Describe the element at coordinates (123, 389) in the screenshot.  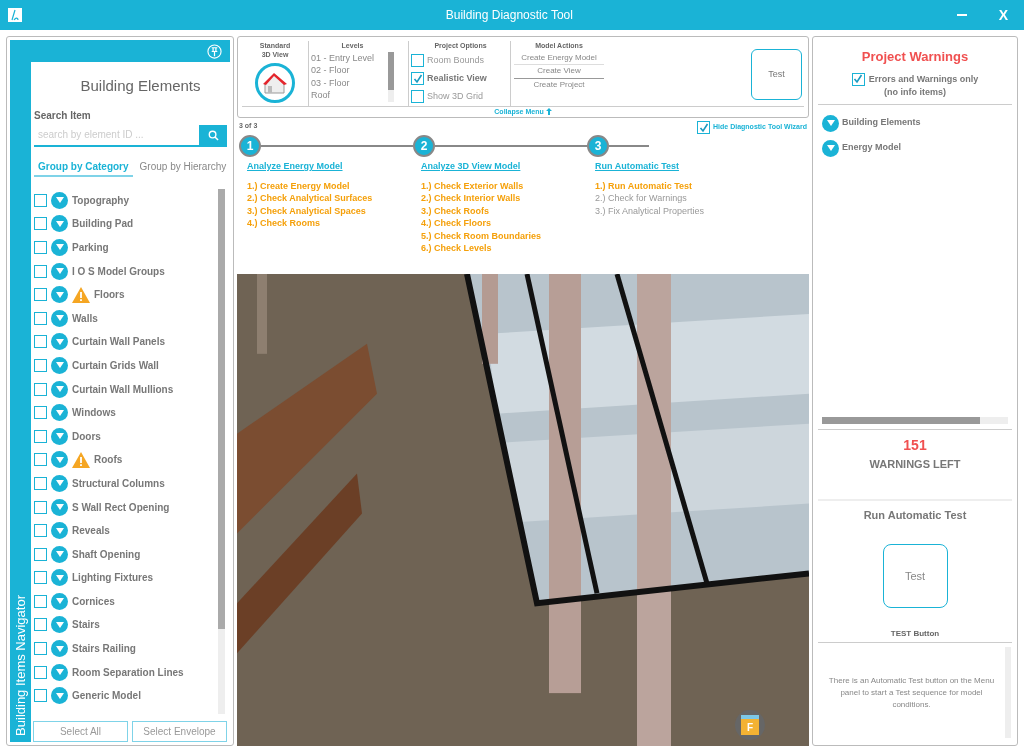
I see `element-category-label: Curtain Wall Mullions` at that location.